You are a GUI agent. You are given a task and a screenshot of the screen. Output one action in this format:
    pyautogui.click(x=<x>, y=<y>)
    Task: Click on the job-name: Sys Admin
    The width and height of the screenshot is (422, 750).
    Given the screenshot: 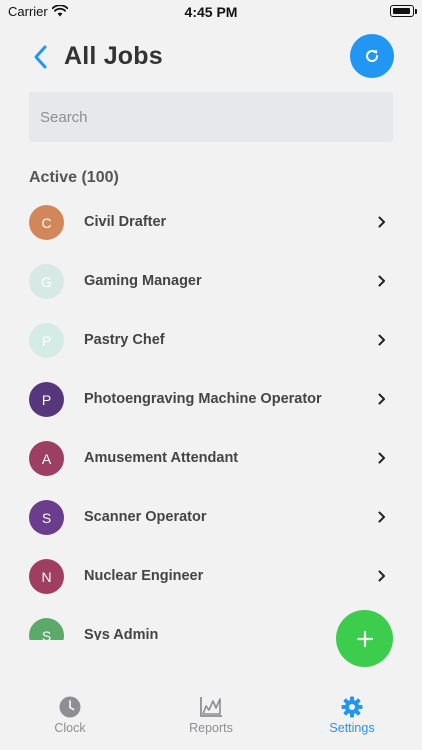 What is the action you would take?
    pyautogui.click(x=121, y=633)
    